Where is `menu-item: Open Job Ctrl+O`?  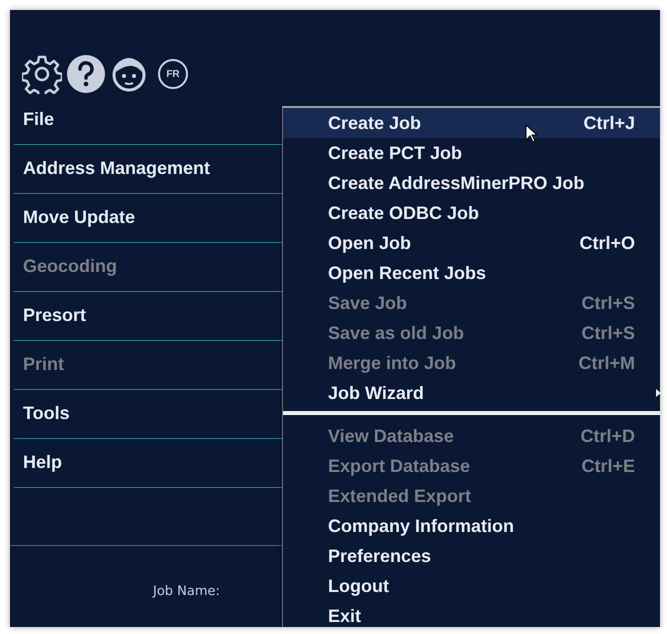 menu-item: Open Job Ctrl+O is located at coordinates (471, 243).